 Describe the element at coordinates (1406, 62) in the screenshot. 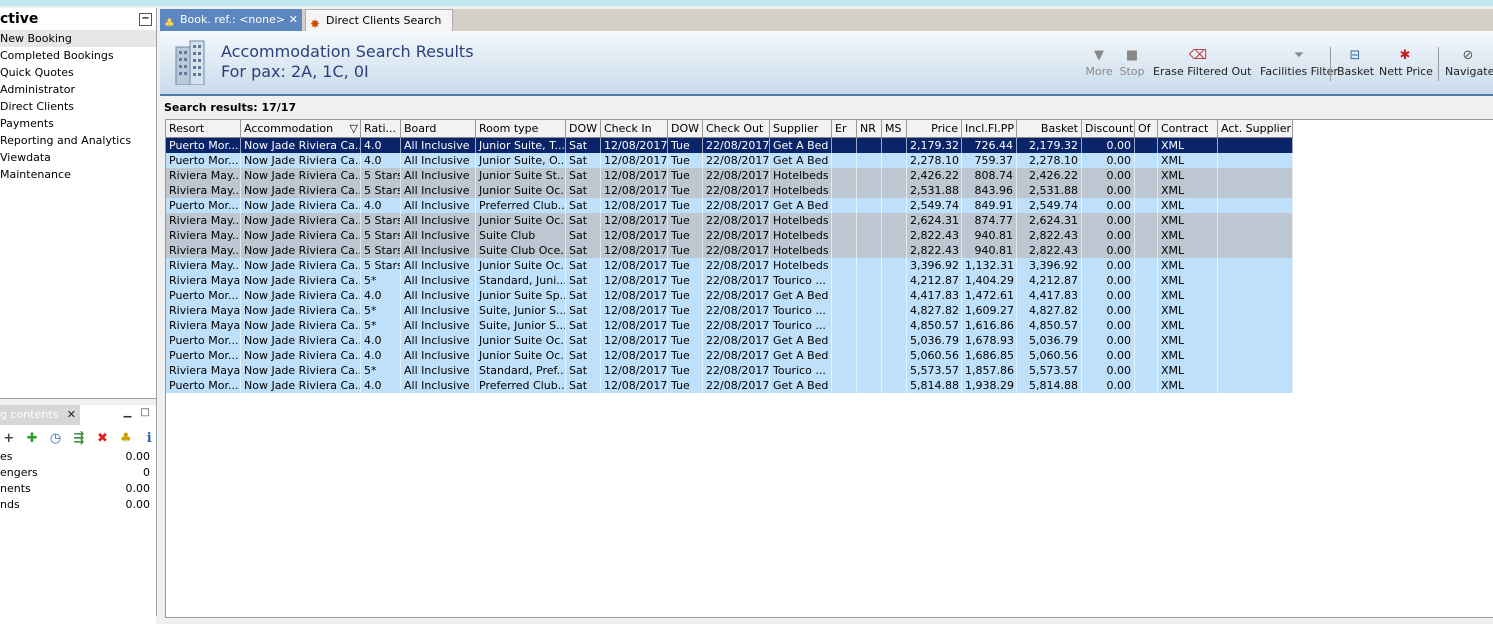

I see `nett-price-button: ✱ Nett Price` at that location.